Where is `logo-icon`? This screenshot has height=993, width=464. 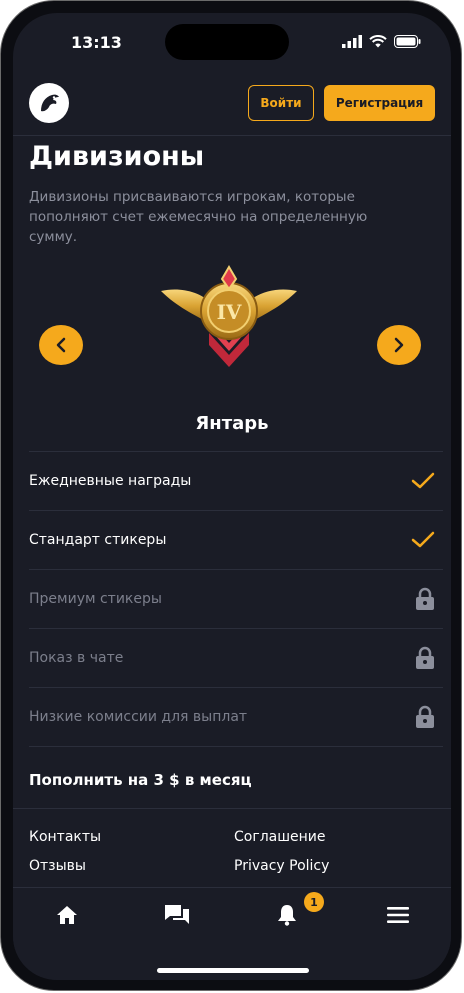
logo-icon is located at coordinates (50, 103).